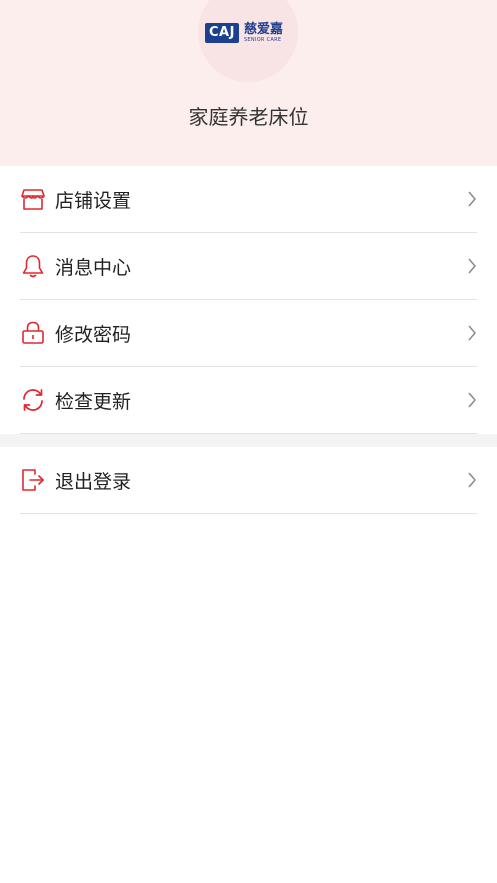 This screenshot has width=497, height=883. I want to click on lock-icon, so click(33, 333).